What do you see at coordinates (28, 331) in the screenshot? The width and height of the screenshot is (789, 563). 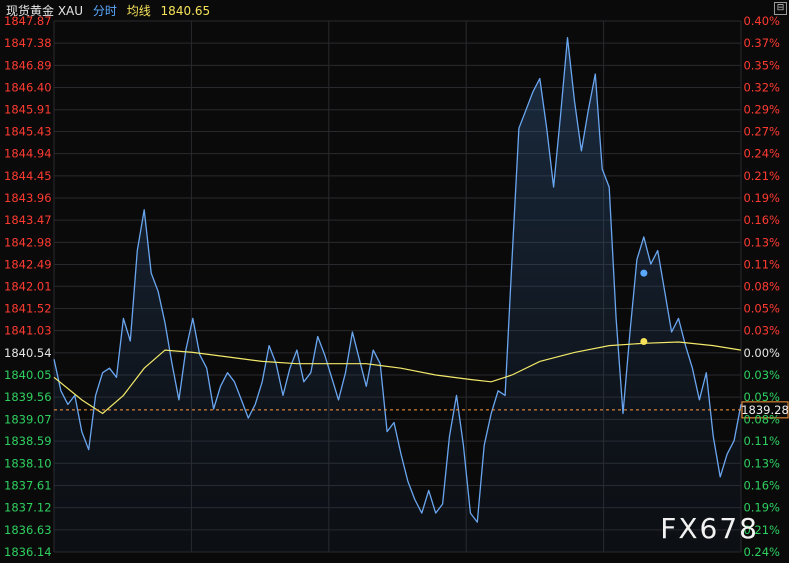 I see `price-tick-label: 1841.03` at bounding box center [28, 331].